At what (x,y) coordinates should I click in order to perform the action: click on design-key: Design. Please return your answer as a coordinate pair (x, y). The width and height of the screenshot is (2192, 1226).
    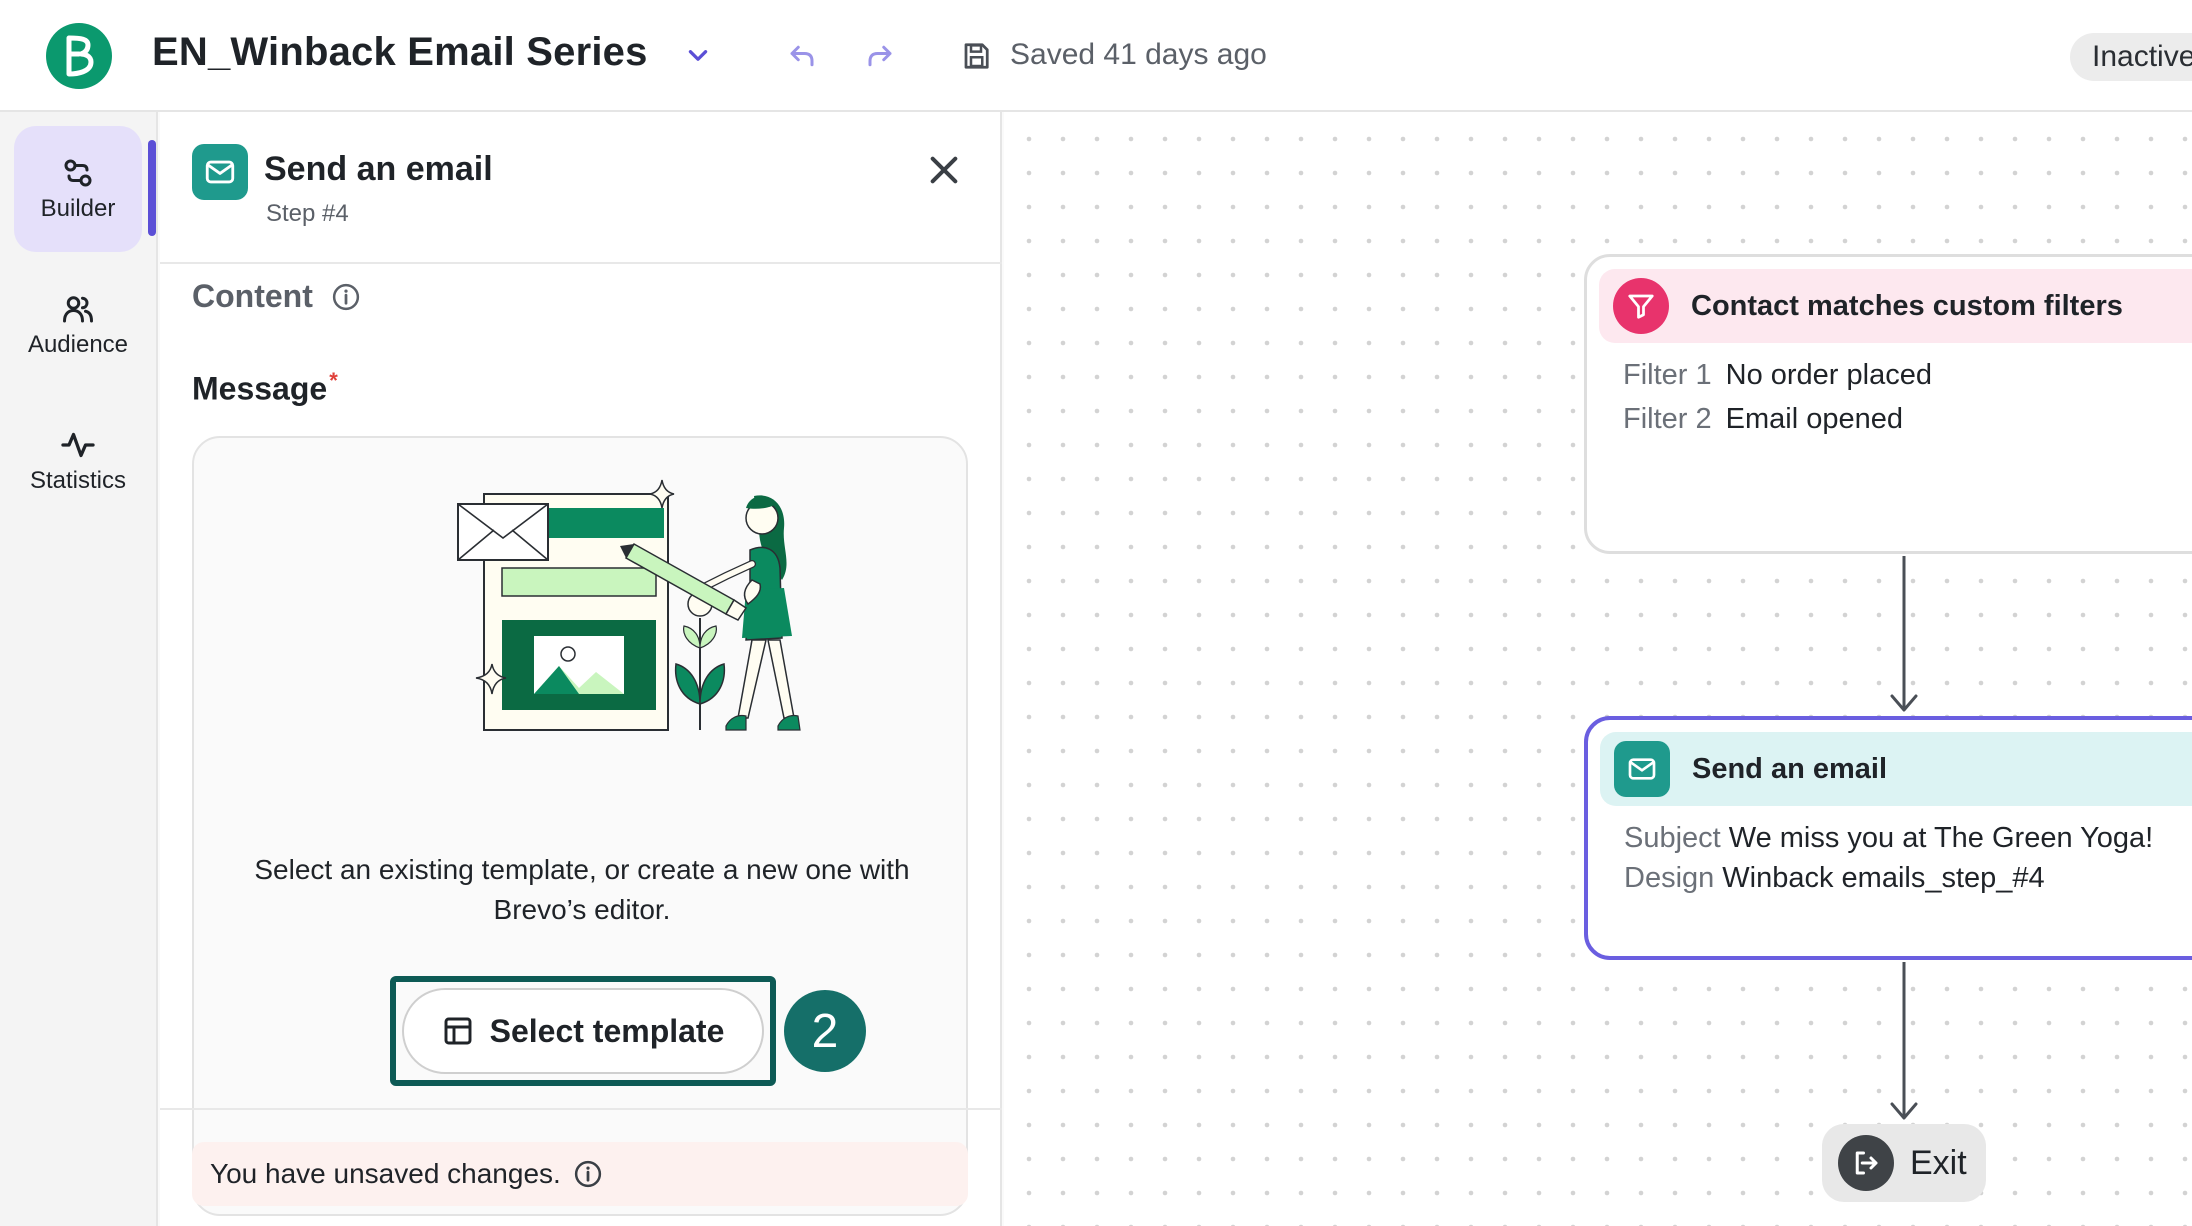
    Looking at the image, I should click on (1669, 878).